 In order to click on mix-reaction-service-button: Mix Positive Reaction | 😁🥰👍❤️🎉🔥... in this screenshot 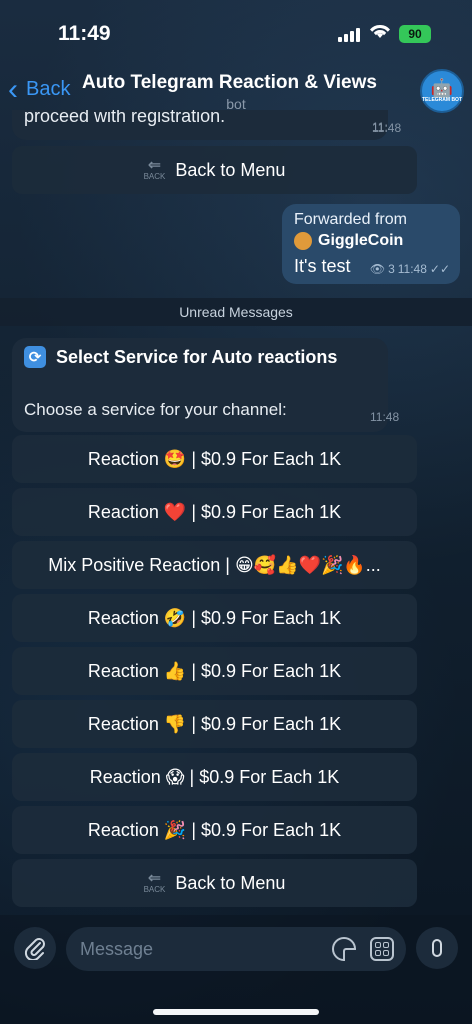, I will do `click(214, 565)`.